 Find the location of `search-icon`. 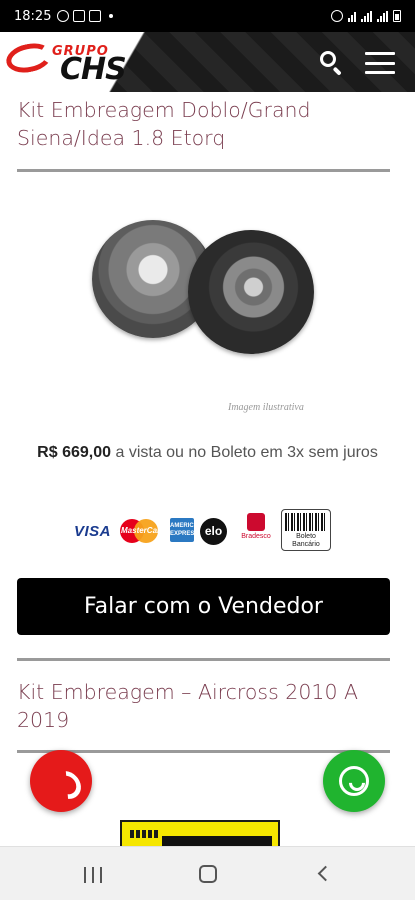

search-icon is located at coordinates (331, 63).